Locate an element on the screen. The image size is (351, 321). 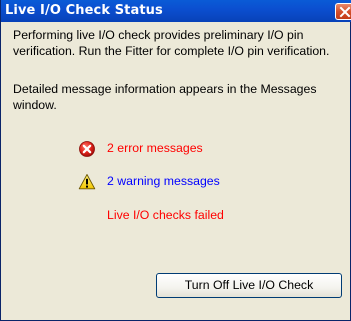
error-icon is located at coordinates (87, 149).